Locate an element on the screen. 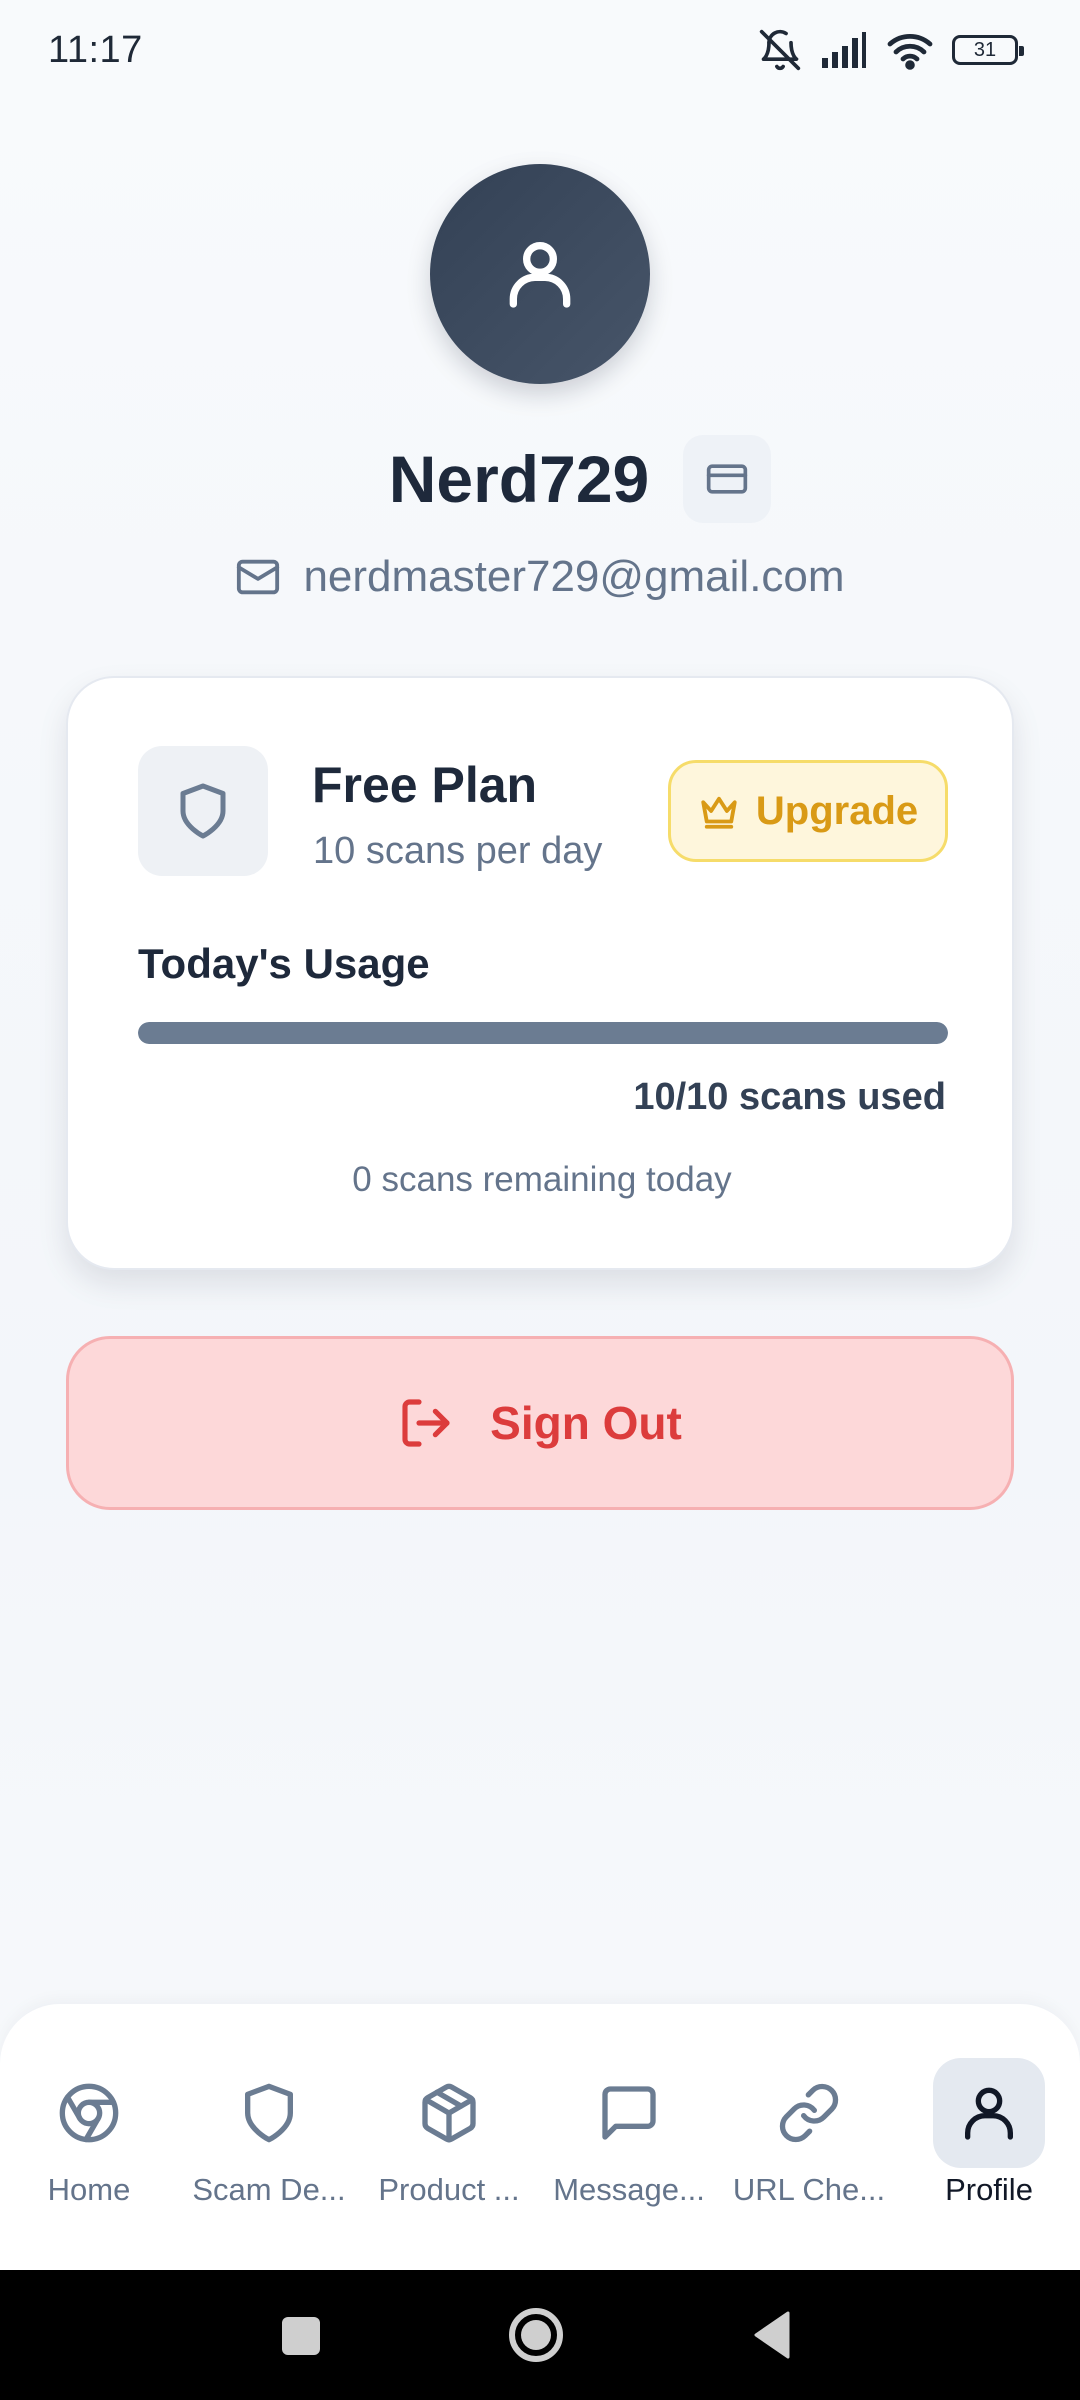 The width and height of the screenshot is (1080, 2400). log-out-icon is located at coordinates (426, 1423).